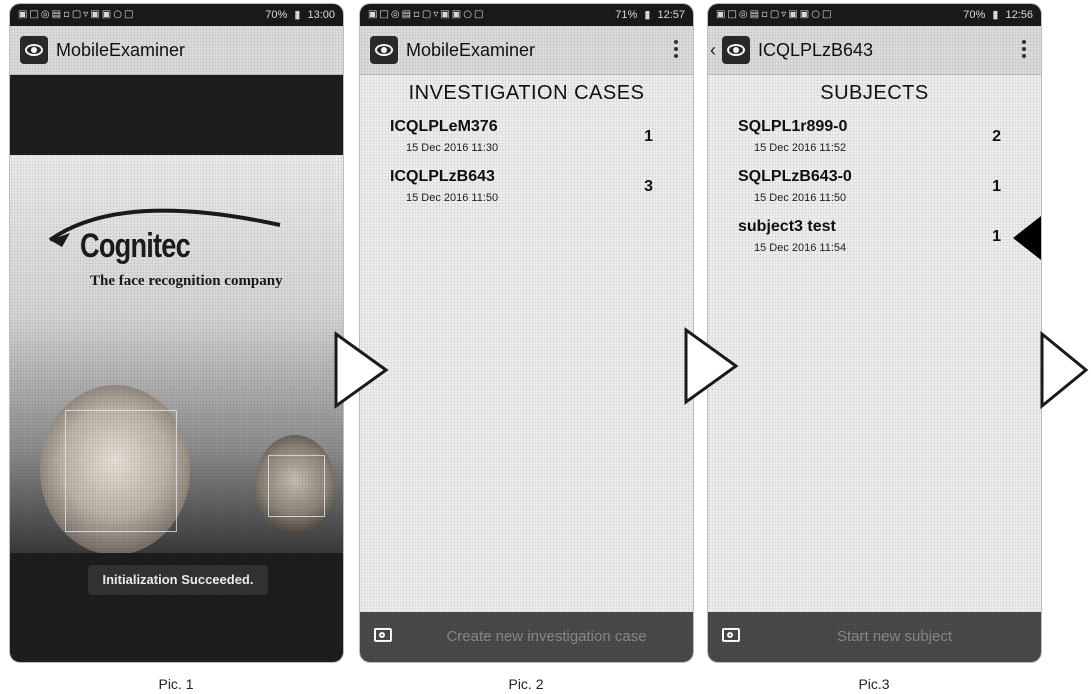  I want to click on item-date: 15 Dec 2016 11:52, so click(800, 148).